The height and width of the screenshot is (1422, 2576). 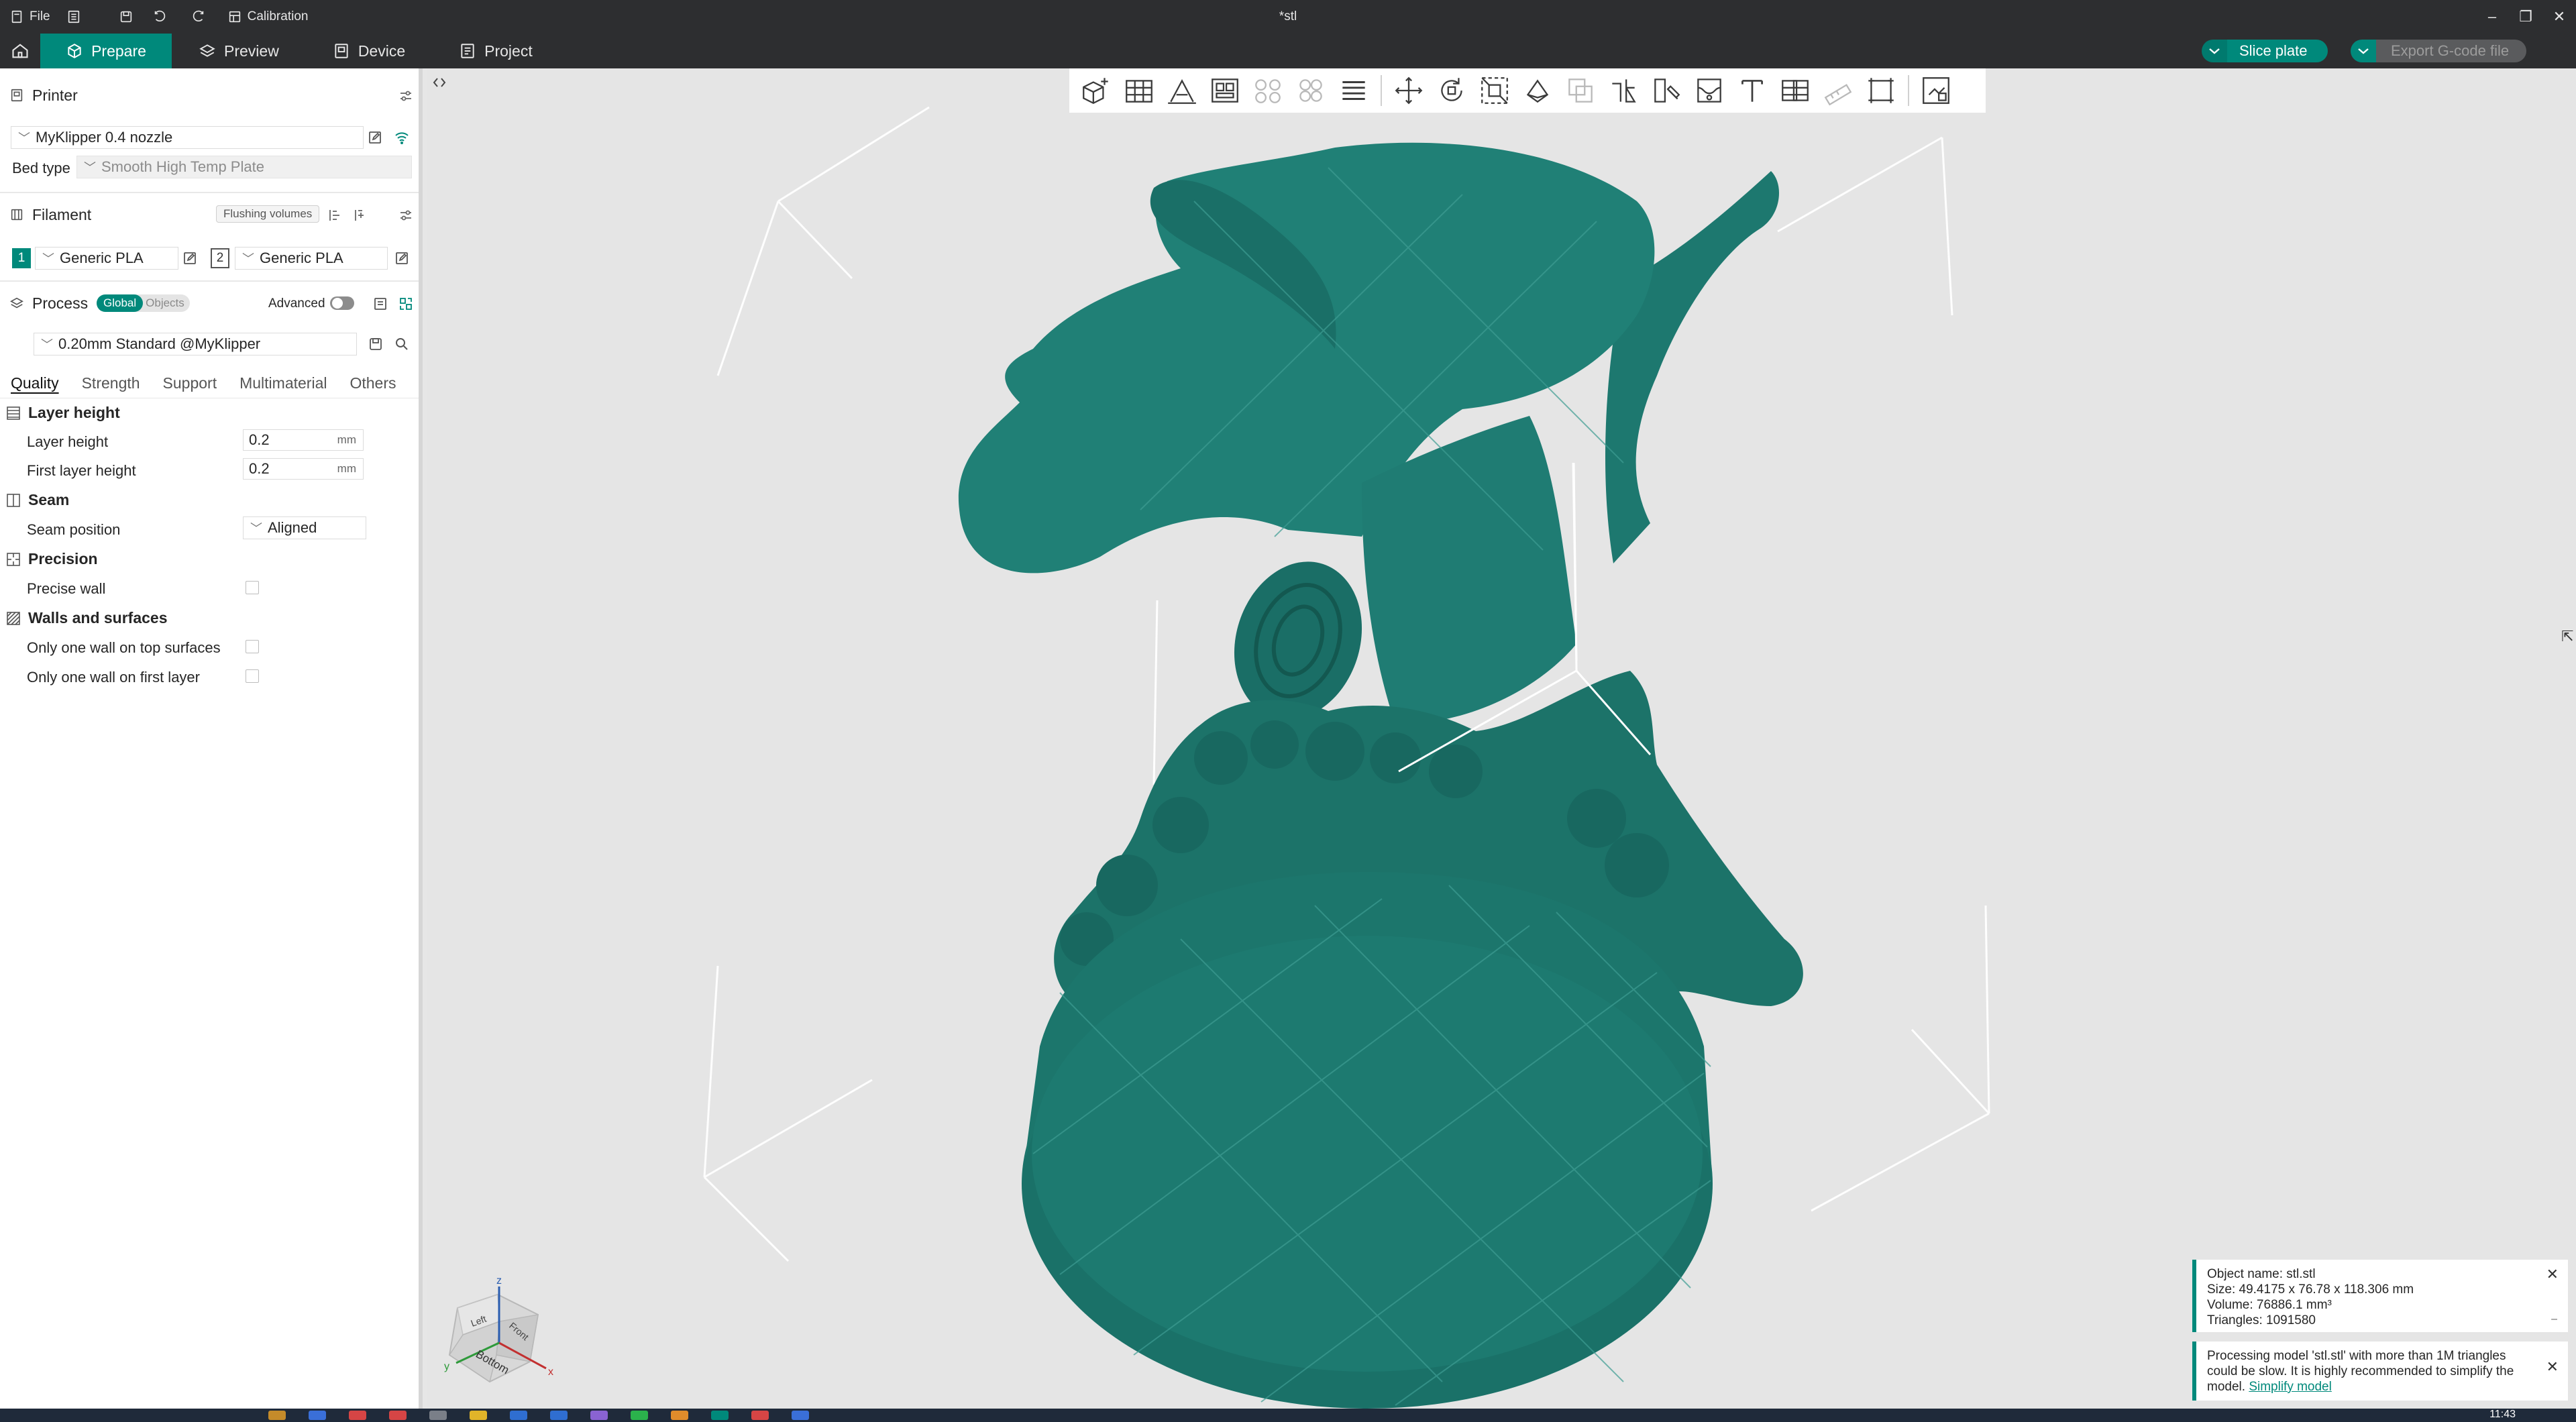 I want to click on text-icon, so click(x=1752, y=90).